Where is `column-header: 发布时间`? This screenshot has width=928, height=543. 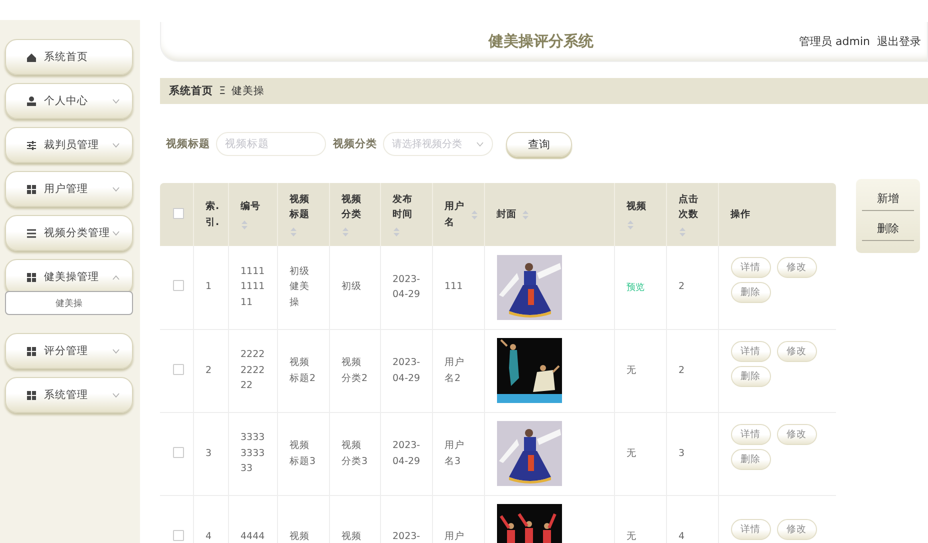 column-header: 发布时间 is located at coordinates (403, 207).